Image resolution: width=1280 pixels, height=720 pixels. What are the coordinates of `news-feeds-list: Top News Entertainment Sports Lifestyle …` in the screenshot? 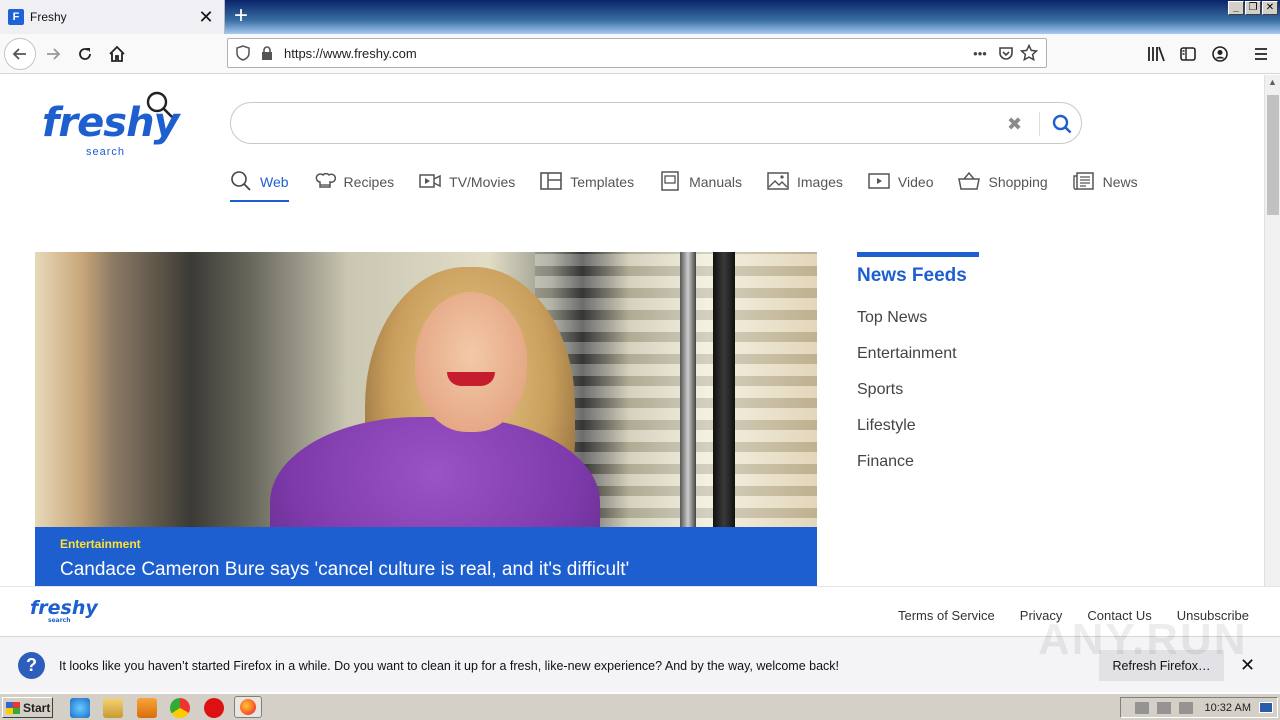 It's located at (1007, 399).